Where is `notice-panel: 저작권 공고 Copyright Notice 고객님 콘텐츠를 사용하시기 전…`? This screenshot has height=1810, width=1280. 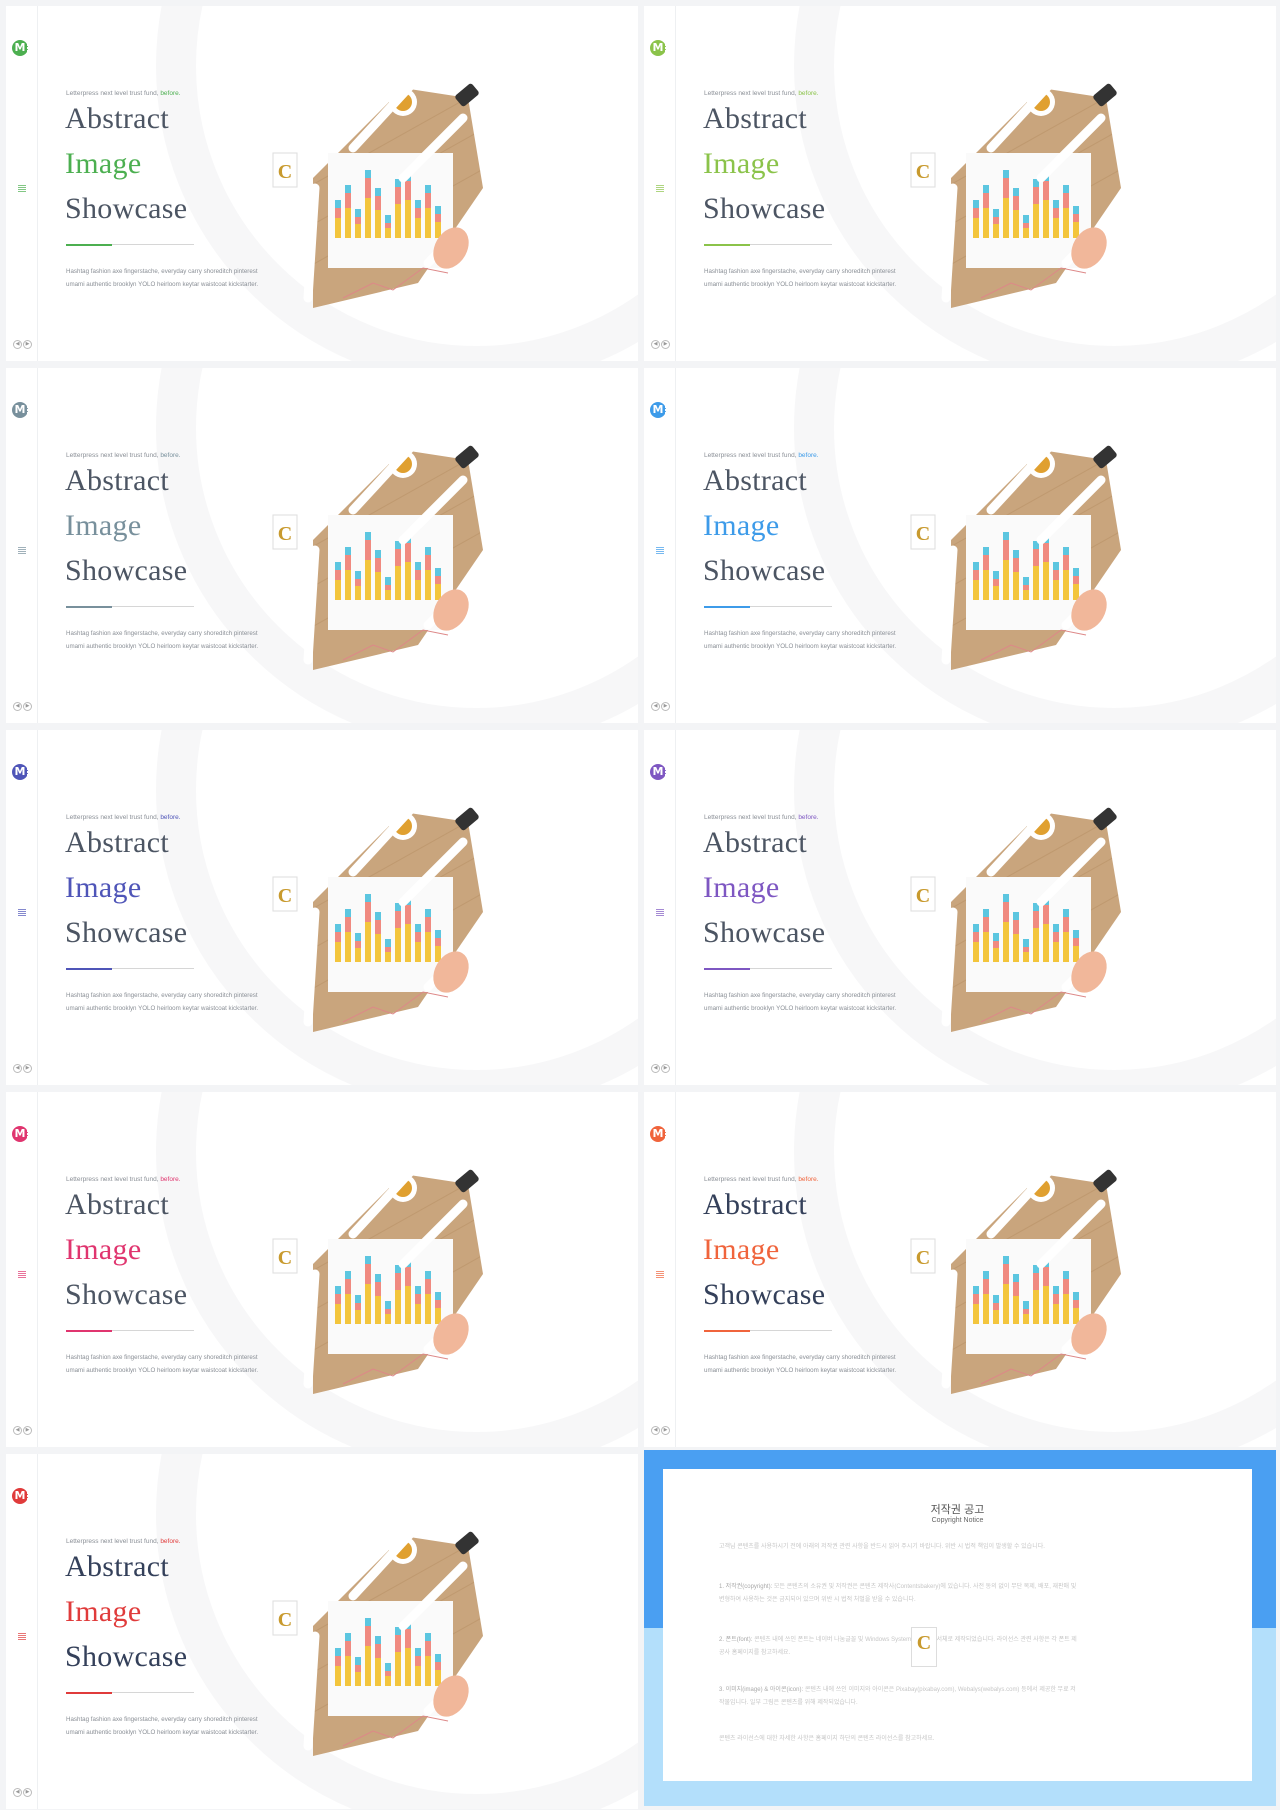 notice-panel: 저작권 공고 Copyright Notice 고객님 콘텐츠를 사용하시기 전… is located at coordinates (957, 1625).